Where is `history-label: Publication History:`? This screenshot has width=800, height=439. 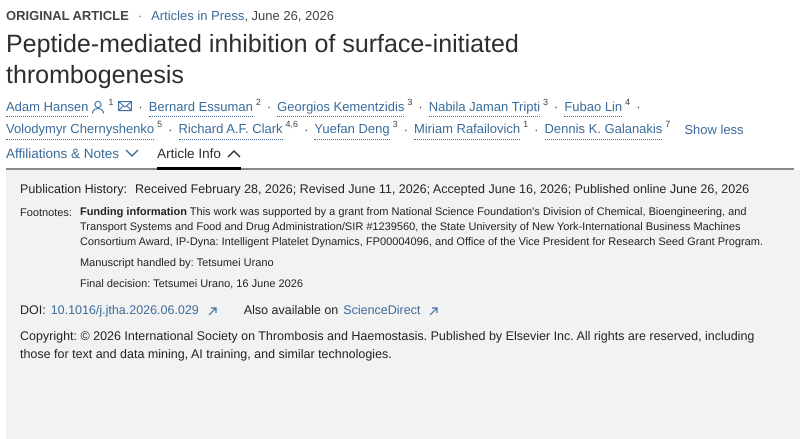 history-label: Publication History: is located at coordinates (73, 189).